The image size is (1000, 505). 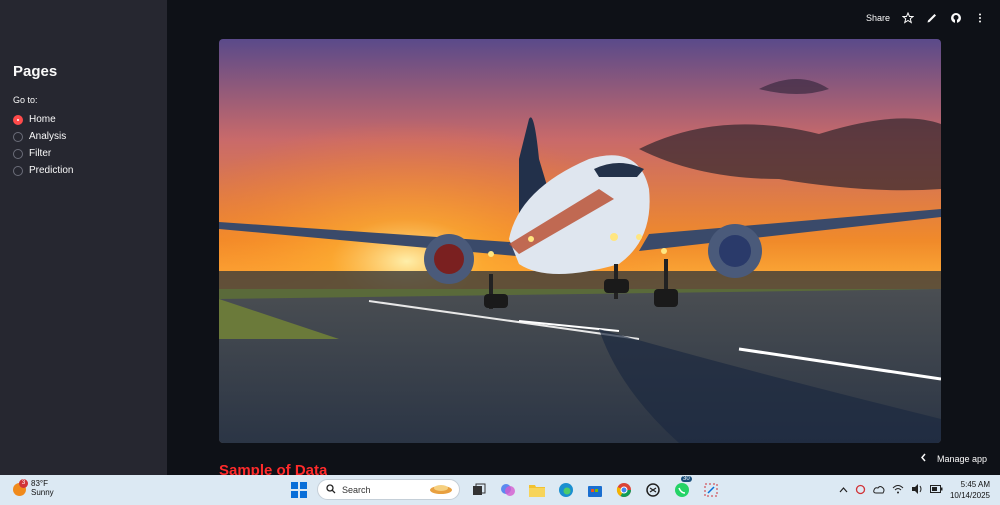 What do you see at coordinates (39, 483) in the screenshot?
I see `weather-temp: 83°F` at bounding box center [39, 483].